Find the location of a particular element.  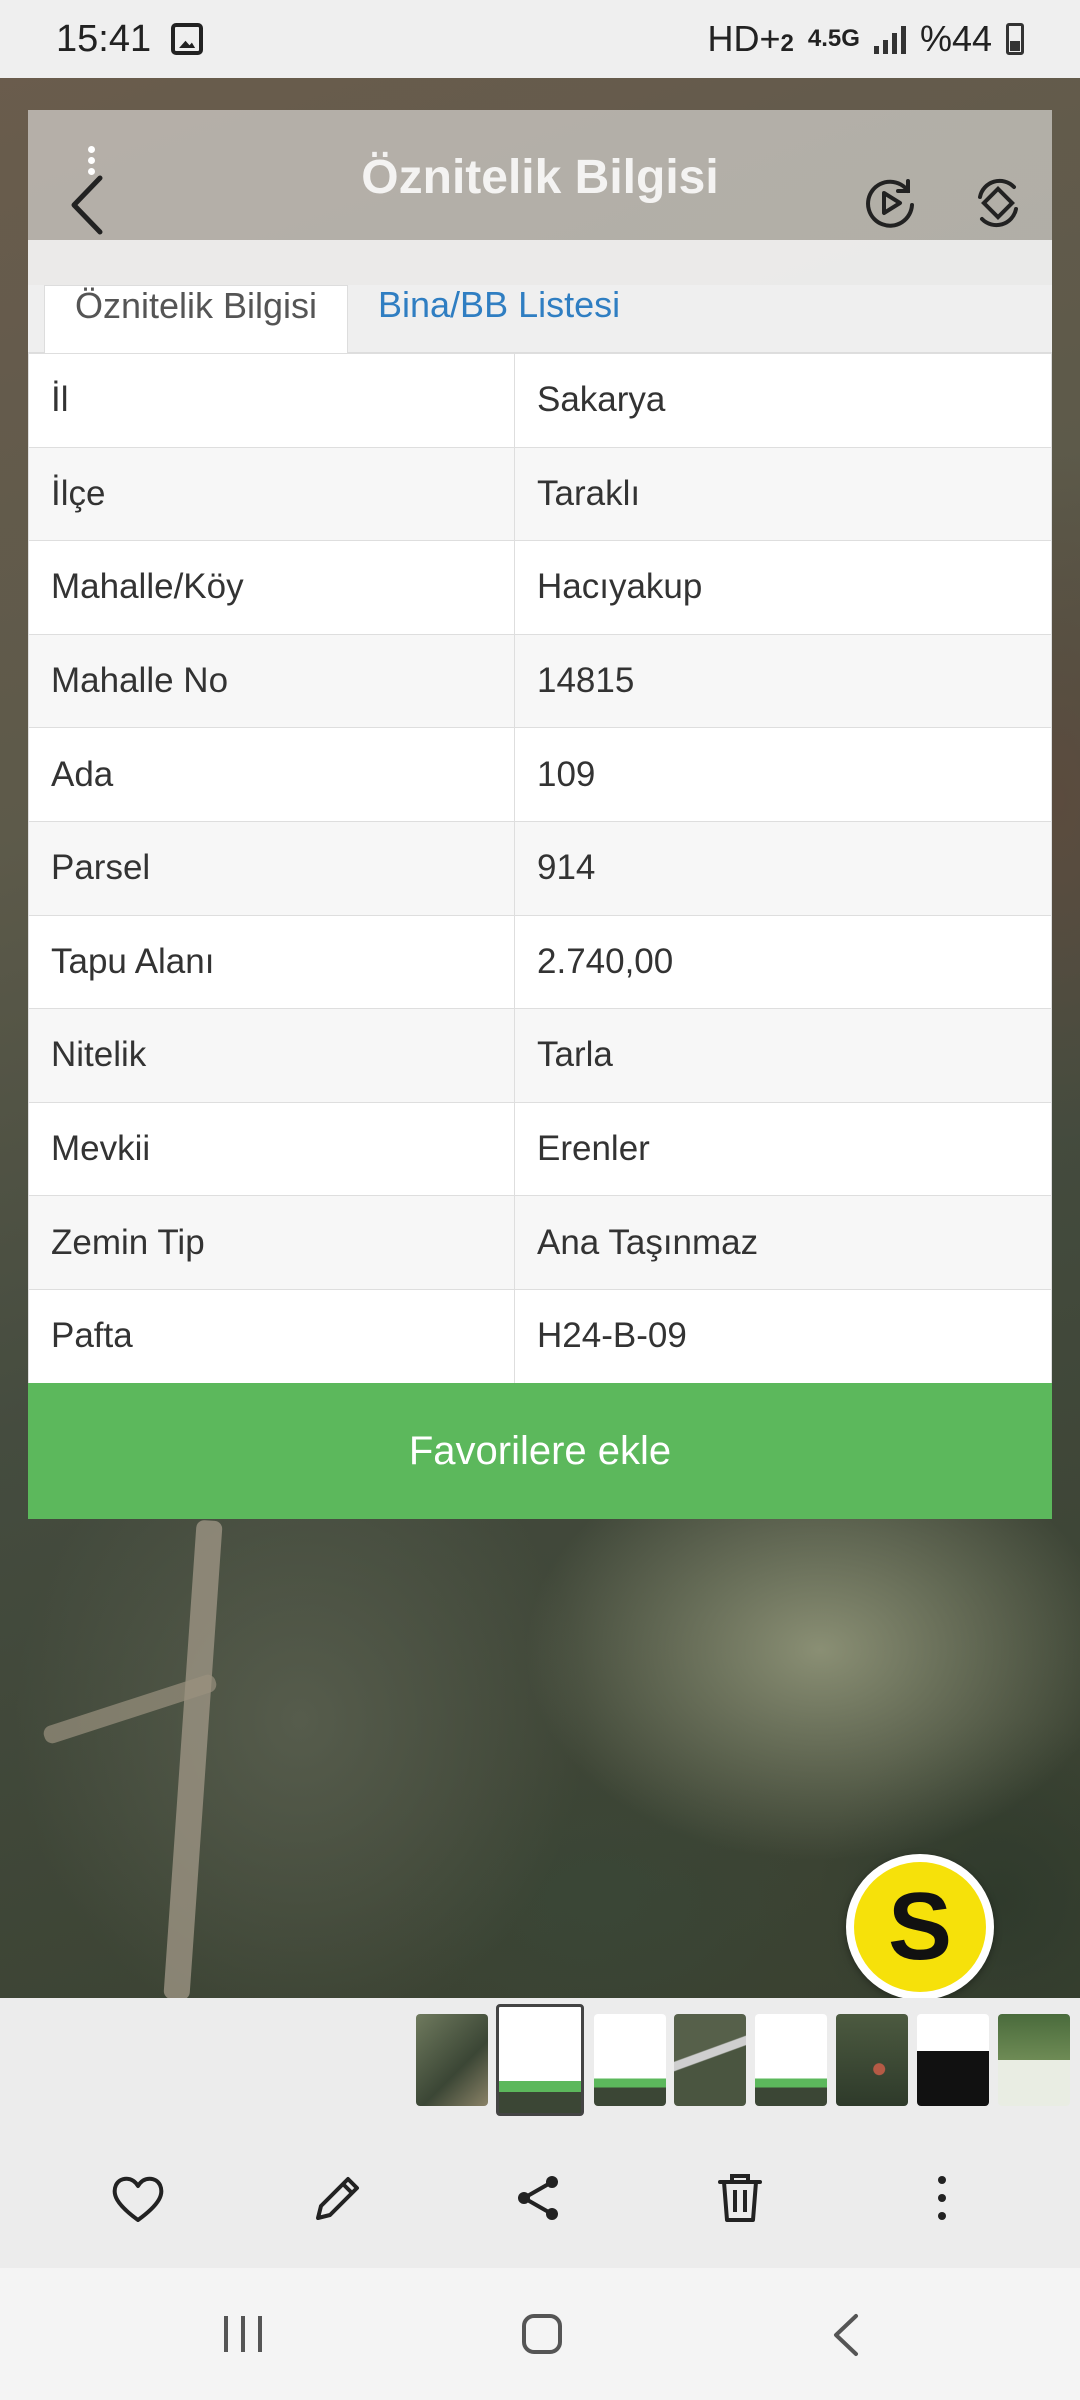

back-icon is located at coordinates (846, 2335).